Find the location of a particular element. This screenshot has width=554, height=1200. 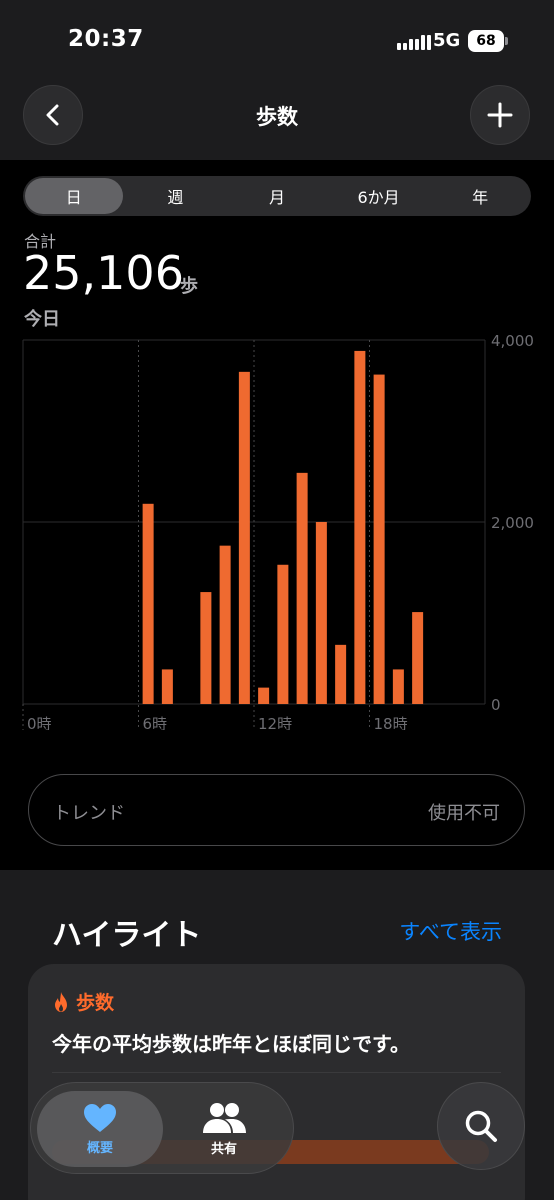

plus-icon is located at coordinates (500, 115).